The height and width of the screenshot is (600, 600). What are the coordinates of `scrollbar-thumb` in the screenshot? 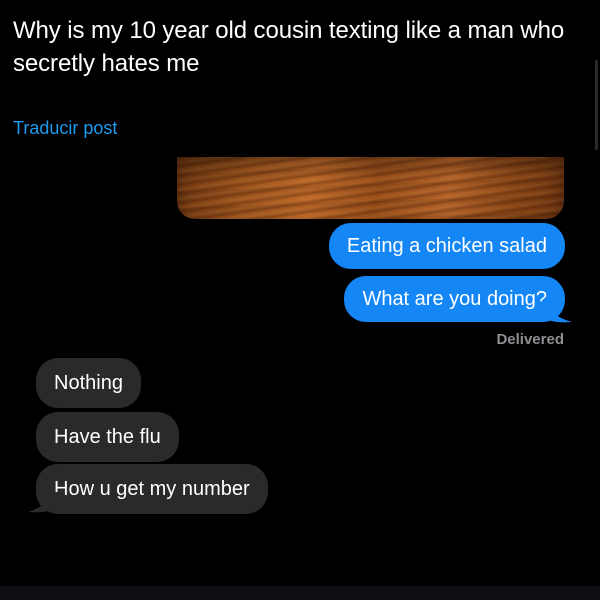 It's located at (596, 105).